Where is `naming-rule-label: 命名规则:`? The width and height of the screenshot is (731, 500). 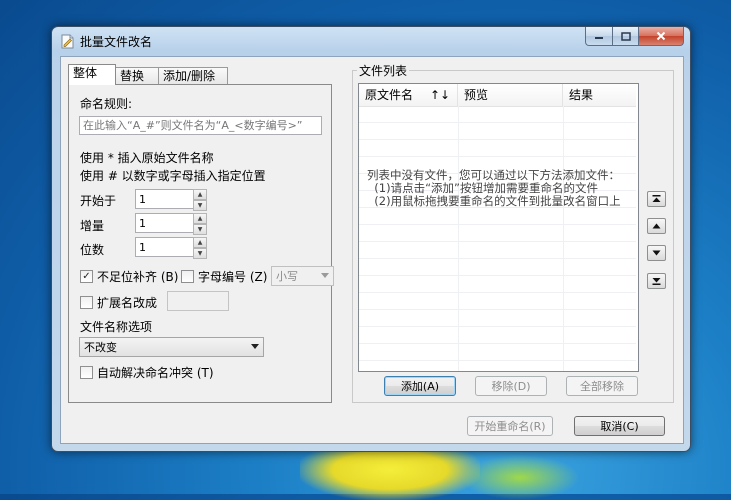
naming-rule-label: 命名规则: is located at coordinates (106, 104).